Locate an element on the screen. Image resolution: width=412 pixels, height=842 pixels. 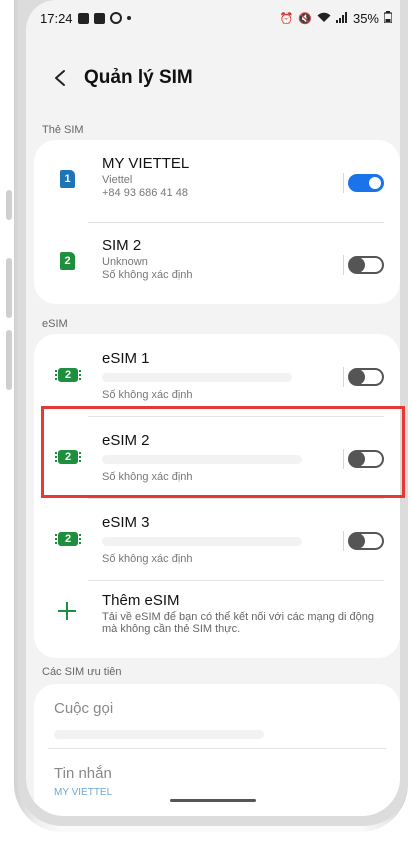
home-indicator is located at coordinates (213, 800).